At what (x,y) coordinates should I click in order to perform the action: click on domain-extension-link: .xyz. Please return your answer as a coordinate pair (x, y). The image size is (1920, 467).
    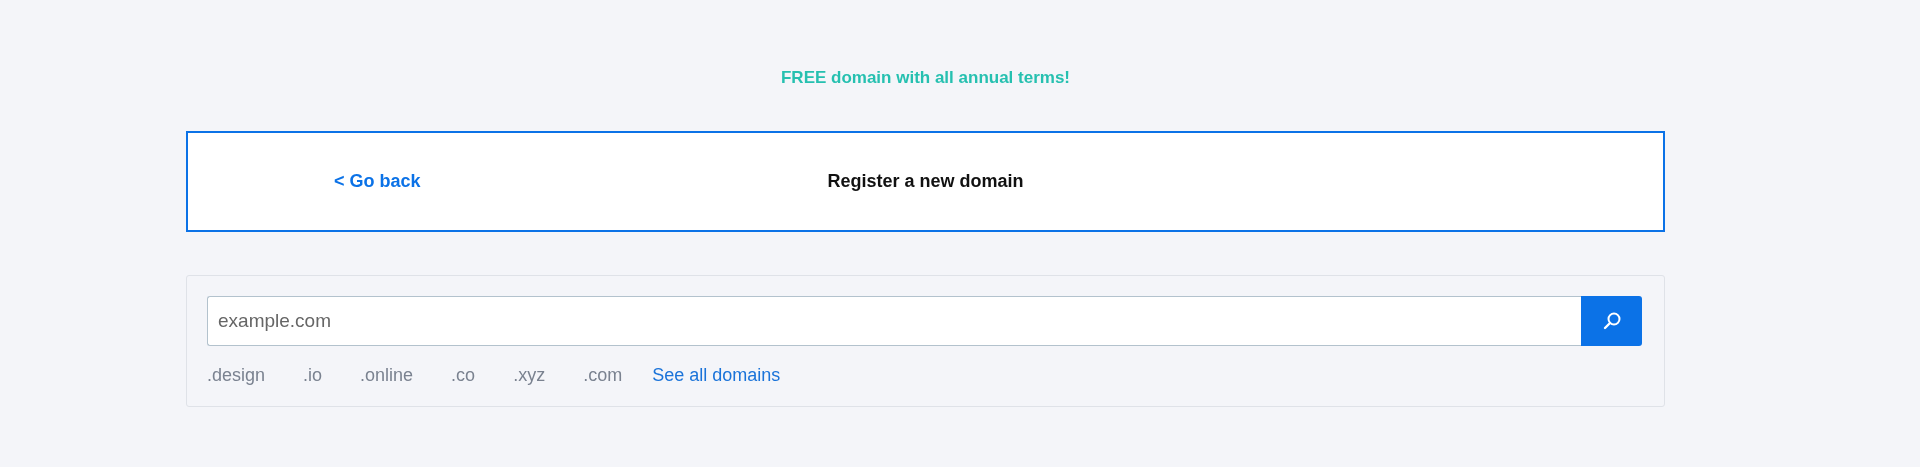
    Looking at the image, I should click on (529, 375).